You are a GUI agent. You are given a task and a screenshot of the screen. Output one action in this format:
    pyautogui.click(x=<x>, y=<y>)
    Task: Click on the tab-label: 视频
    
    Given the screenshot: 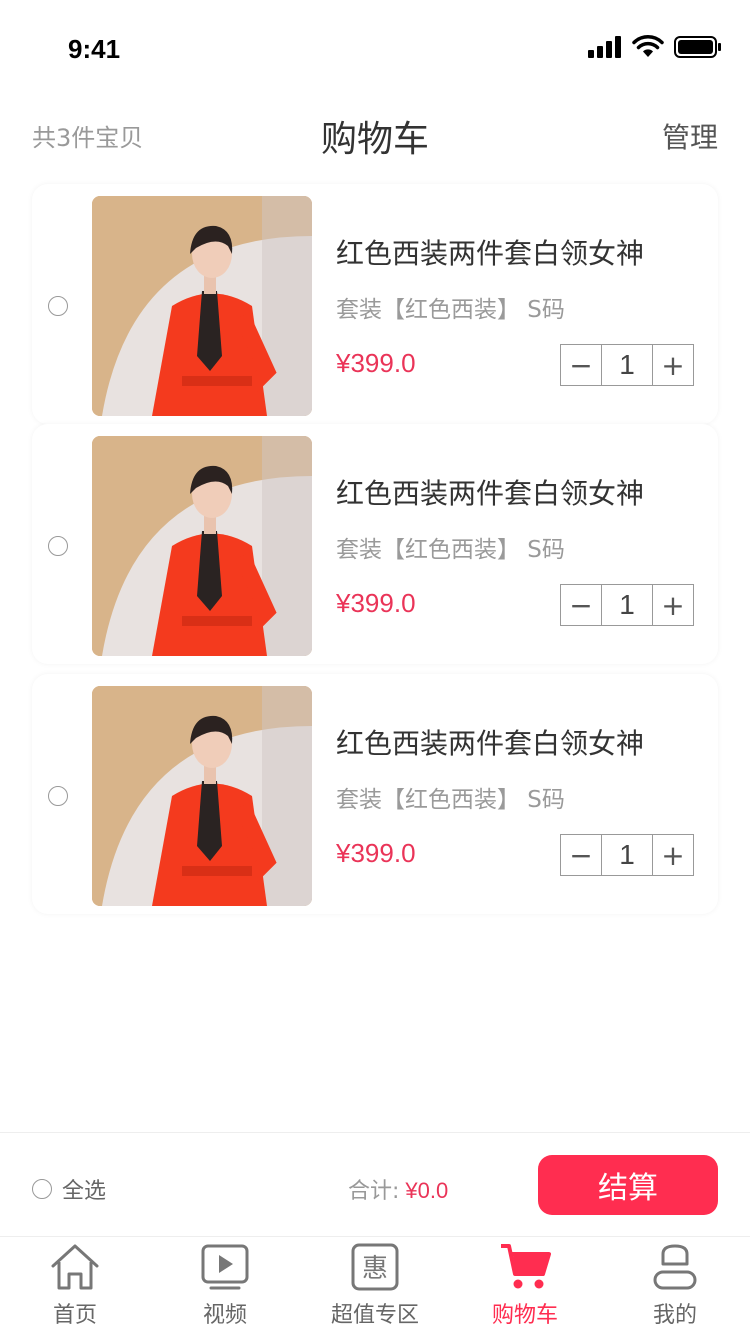 What is the action you would take?
    pyautogui.click(x=224, y=1315)
    